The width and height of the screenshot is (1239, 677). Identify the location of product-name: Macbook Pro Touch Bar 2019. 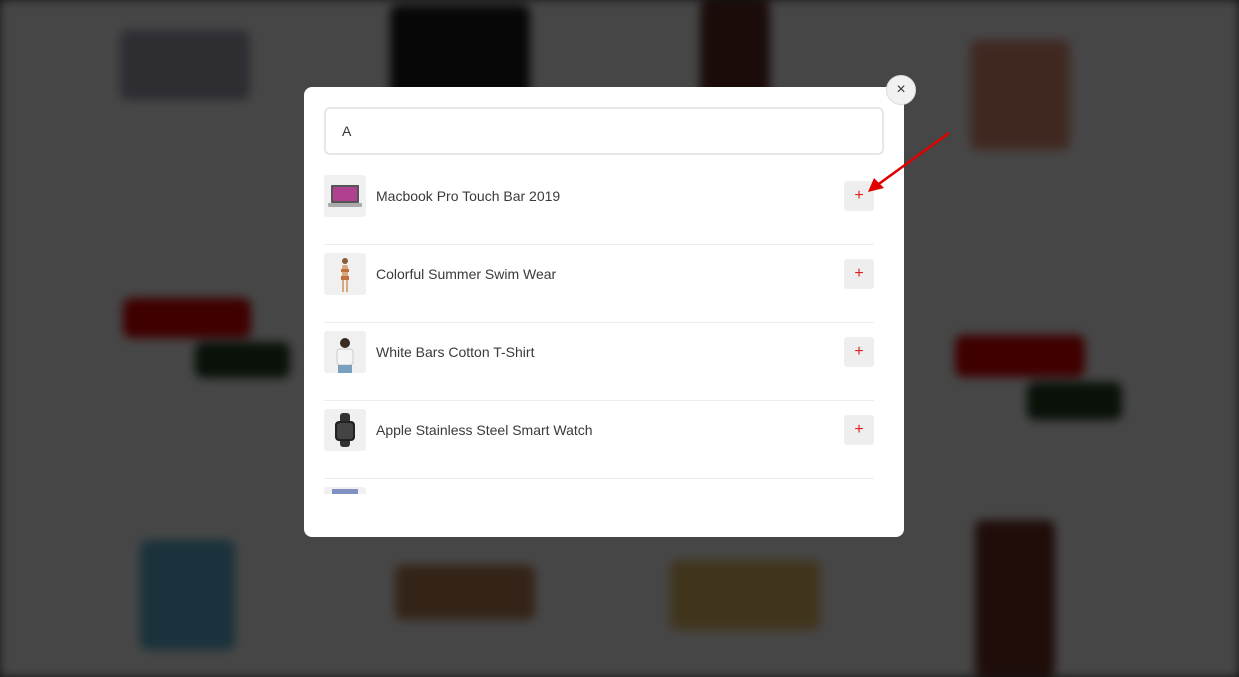
(468, 196).